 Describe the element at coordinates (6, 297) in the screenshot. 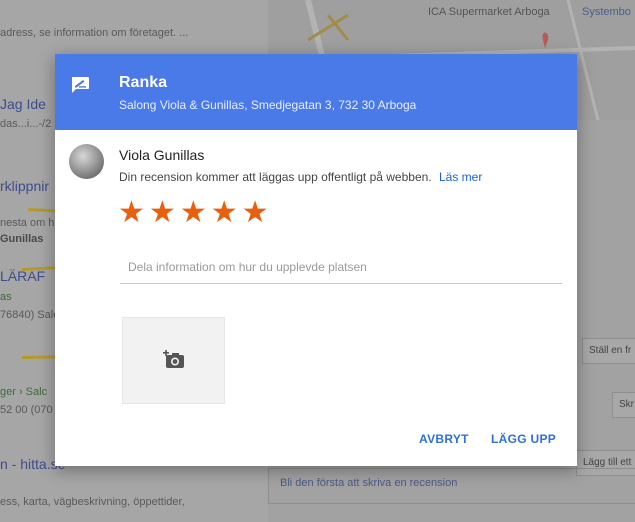

I see `result-breadcrumb: as` at that location.